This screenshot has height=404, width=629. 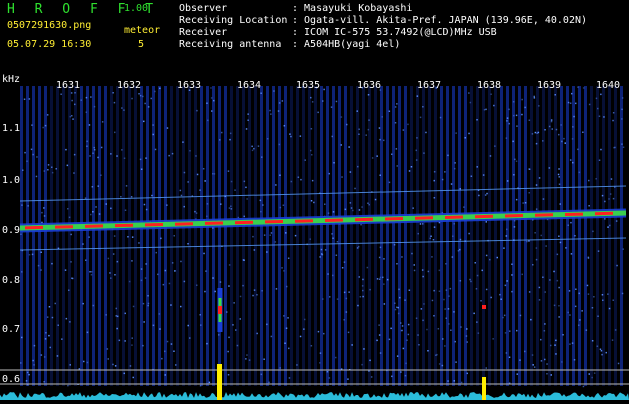 I want to click on app-version: 1.00, so click(x=136, y=9).